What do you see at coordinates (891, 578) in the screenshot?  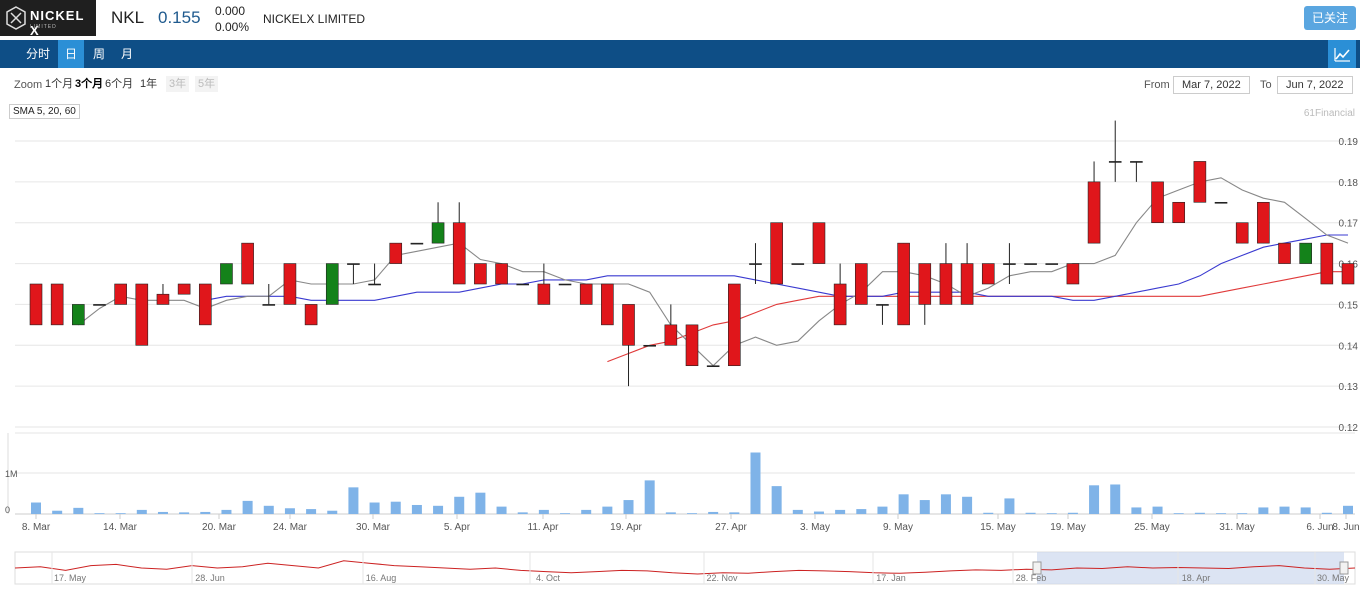 I see `navigator-date-label: 17. Jan` at bounding box center [891, 578].